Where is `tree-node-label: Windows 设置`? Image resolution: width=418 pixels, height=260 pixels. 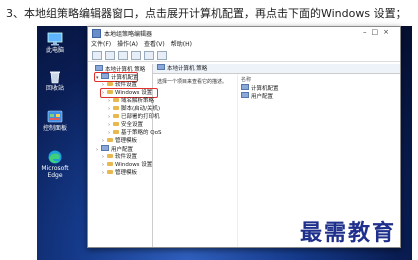
tree-node-label: Windows 设置 is located at coordinates (134, 165).